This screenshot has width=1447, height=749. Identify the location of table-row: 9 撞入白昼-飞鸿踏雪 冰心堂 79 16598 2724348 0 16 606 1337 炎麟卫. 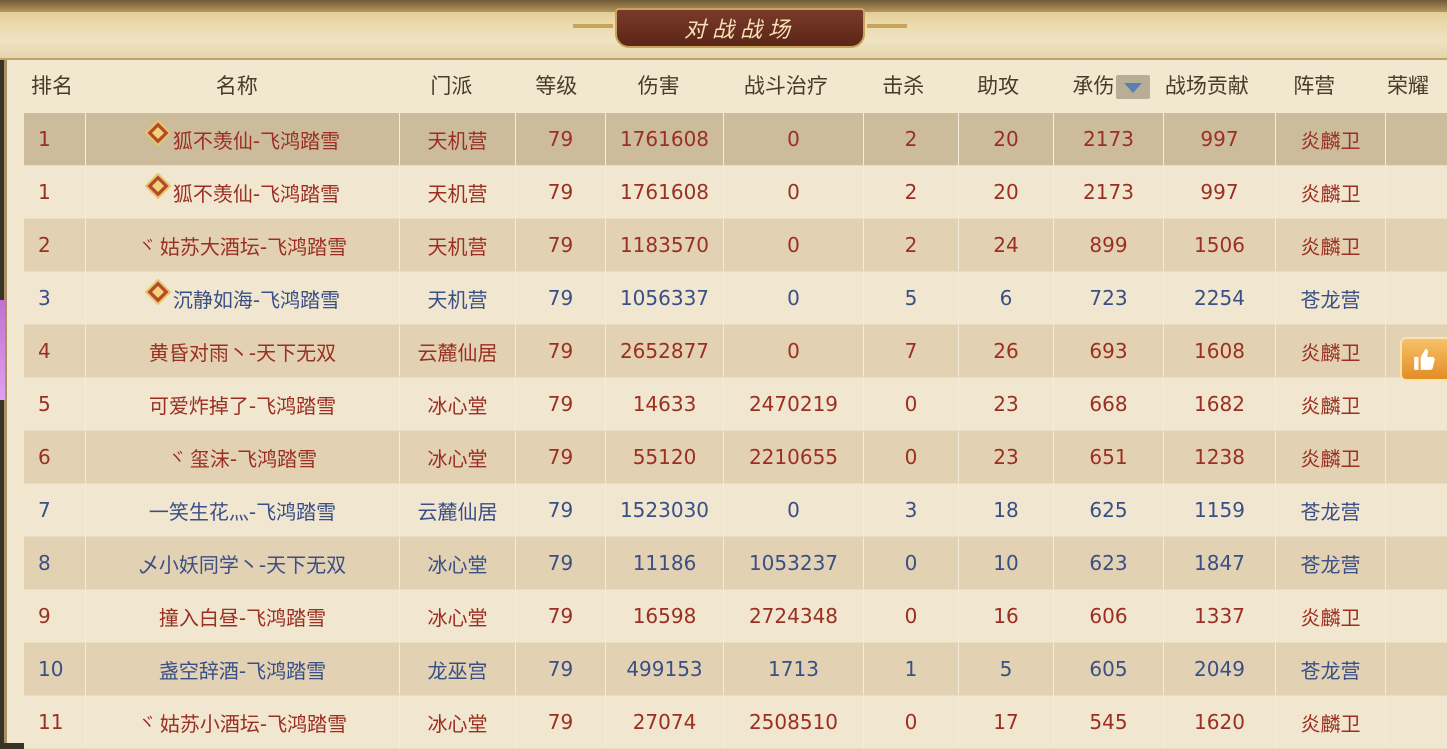
(735, 616).